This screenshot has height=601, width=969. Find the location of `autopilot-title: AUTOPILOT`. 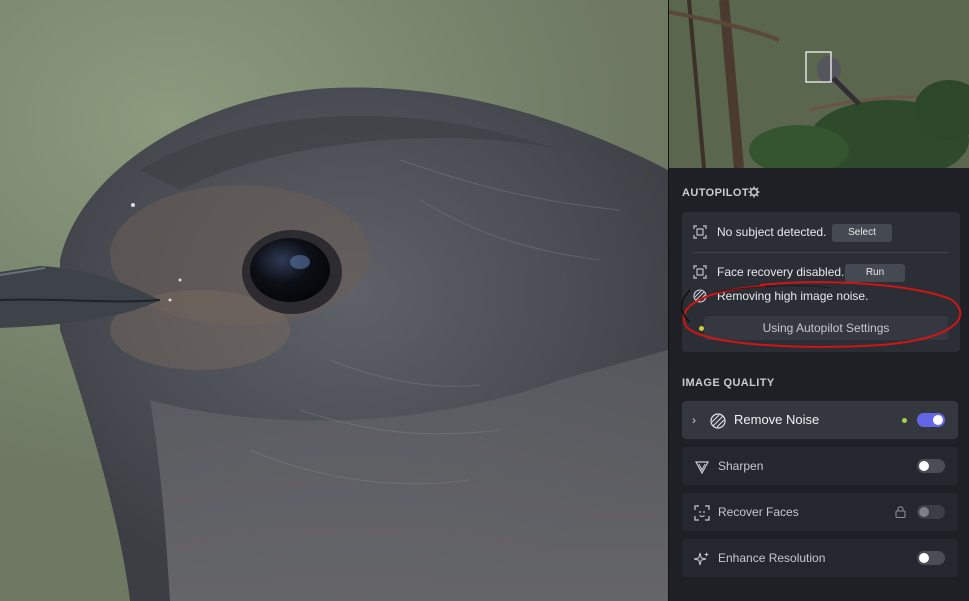

autopilot-title: AUTOPILOT is located at coordinates (715, 193).